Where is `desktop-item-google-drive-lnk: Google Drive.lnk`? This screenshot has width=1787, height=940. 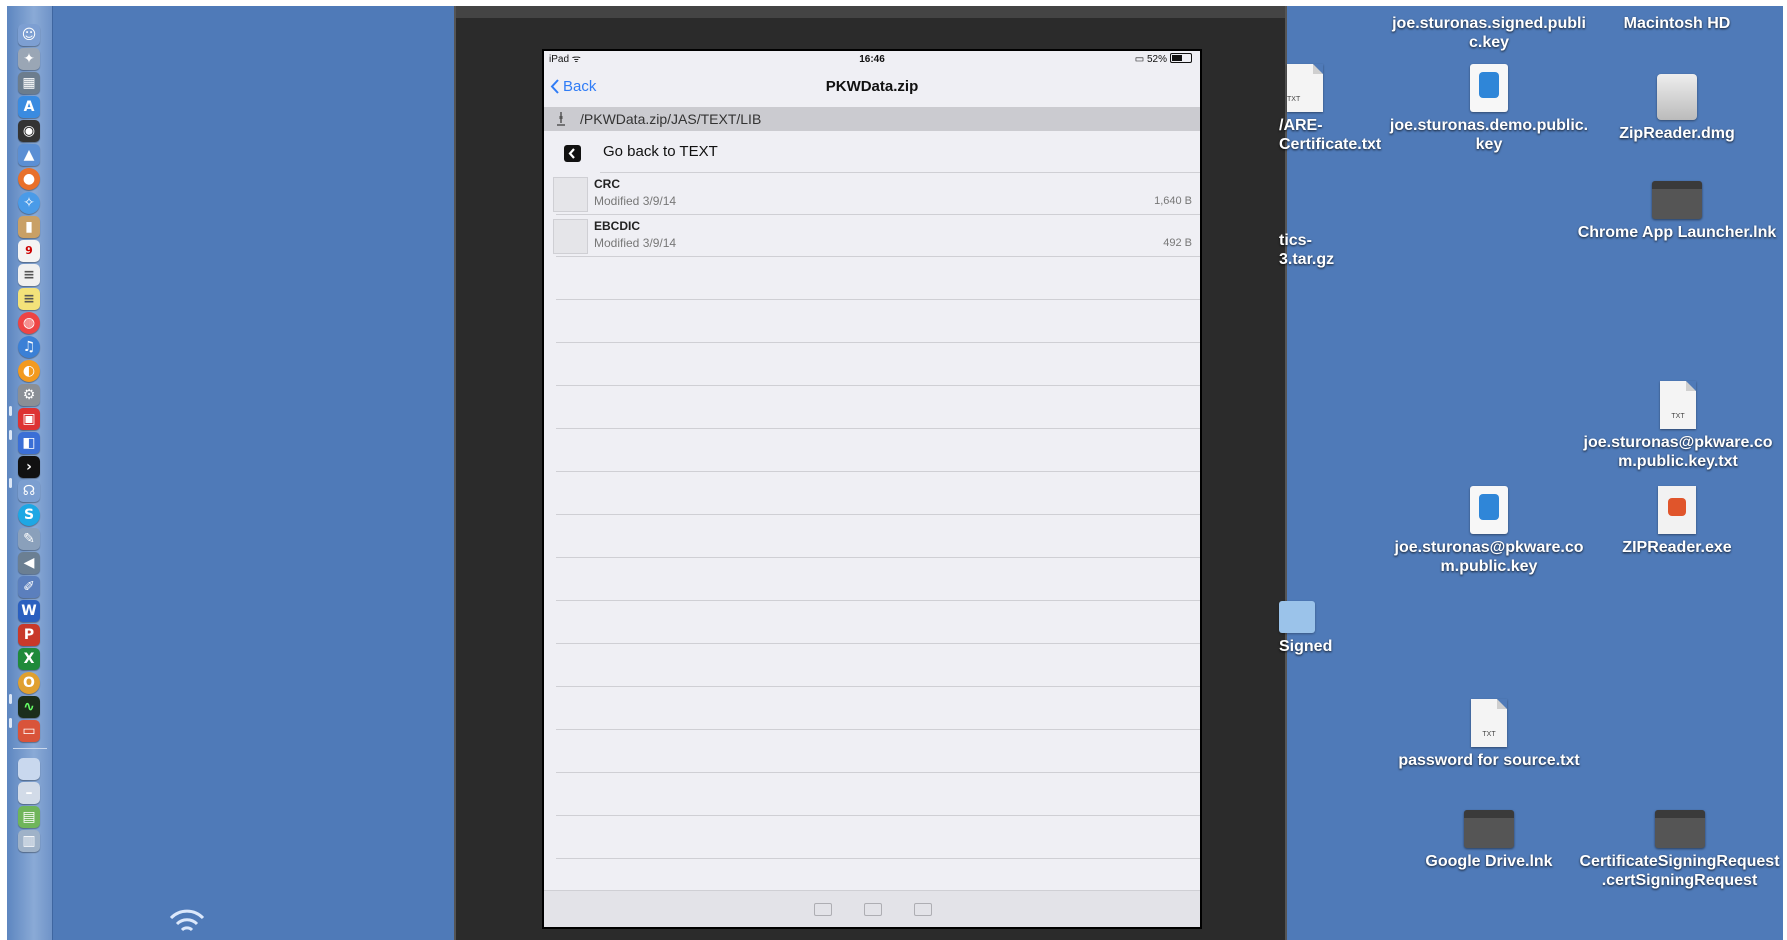
desktop-item-google-drive-lnk: Google Drive.lnk is located at coordinates (1489, 840).